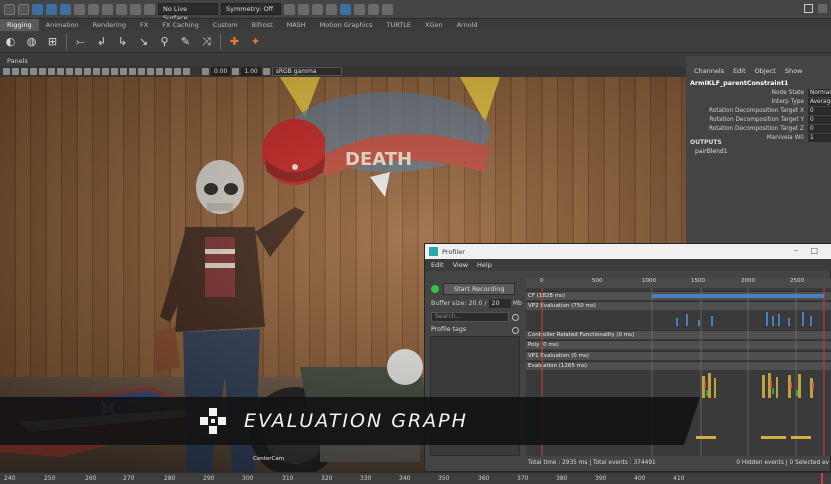 The height and width of the screenshot is (484, 831). What do you see at coordinates (144, 25) in the screenshot?
I see `tab-fx: FX` at bounding box center [144, 25].